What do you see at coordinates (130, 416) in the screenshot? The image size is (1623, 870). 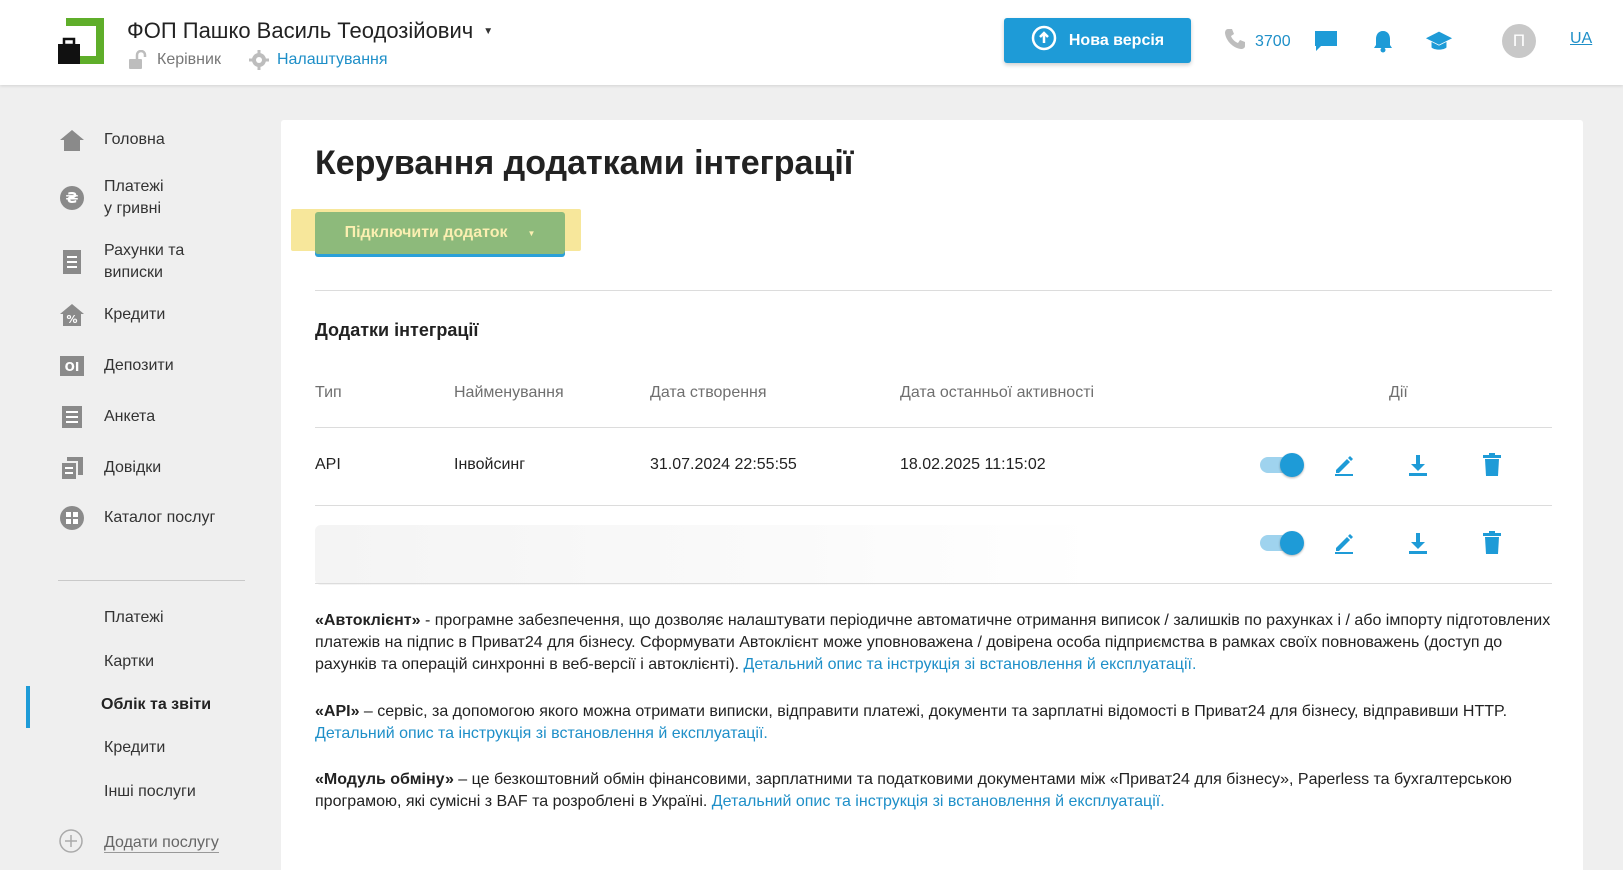 I see `sidebar-item-label: Анкета` at bounding box center [130, 416].